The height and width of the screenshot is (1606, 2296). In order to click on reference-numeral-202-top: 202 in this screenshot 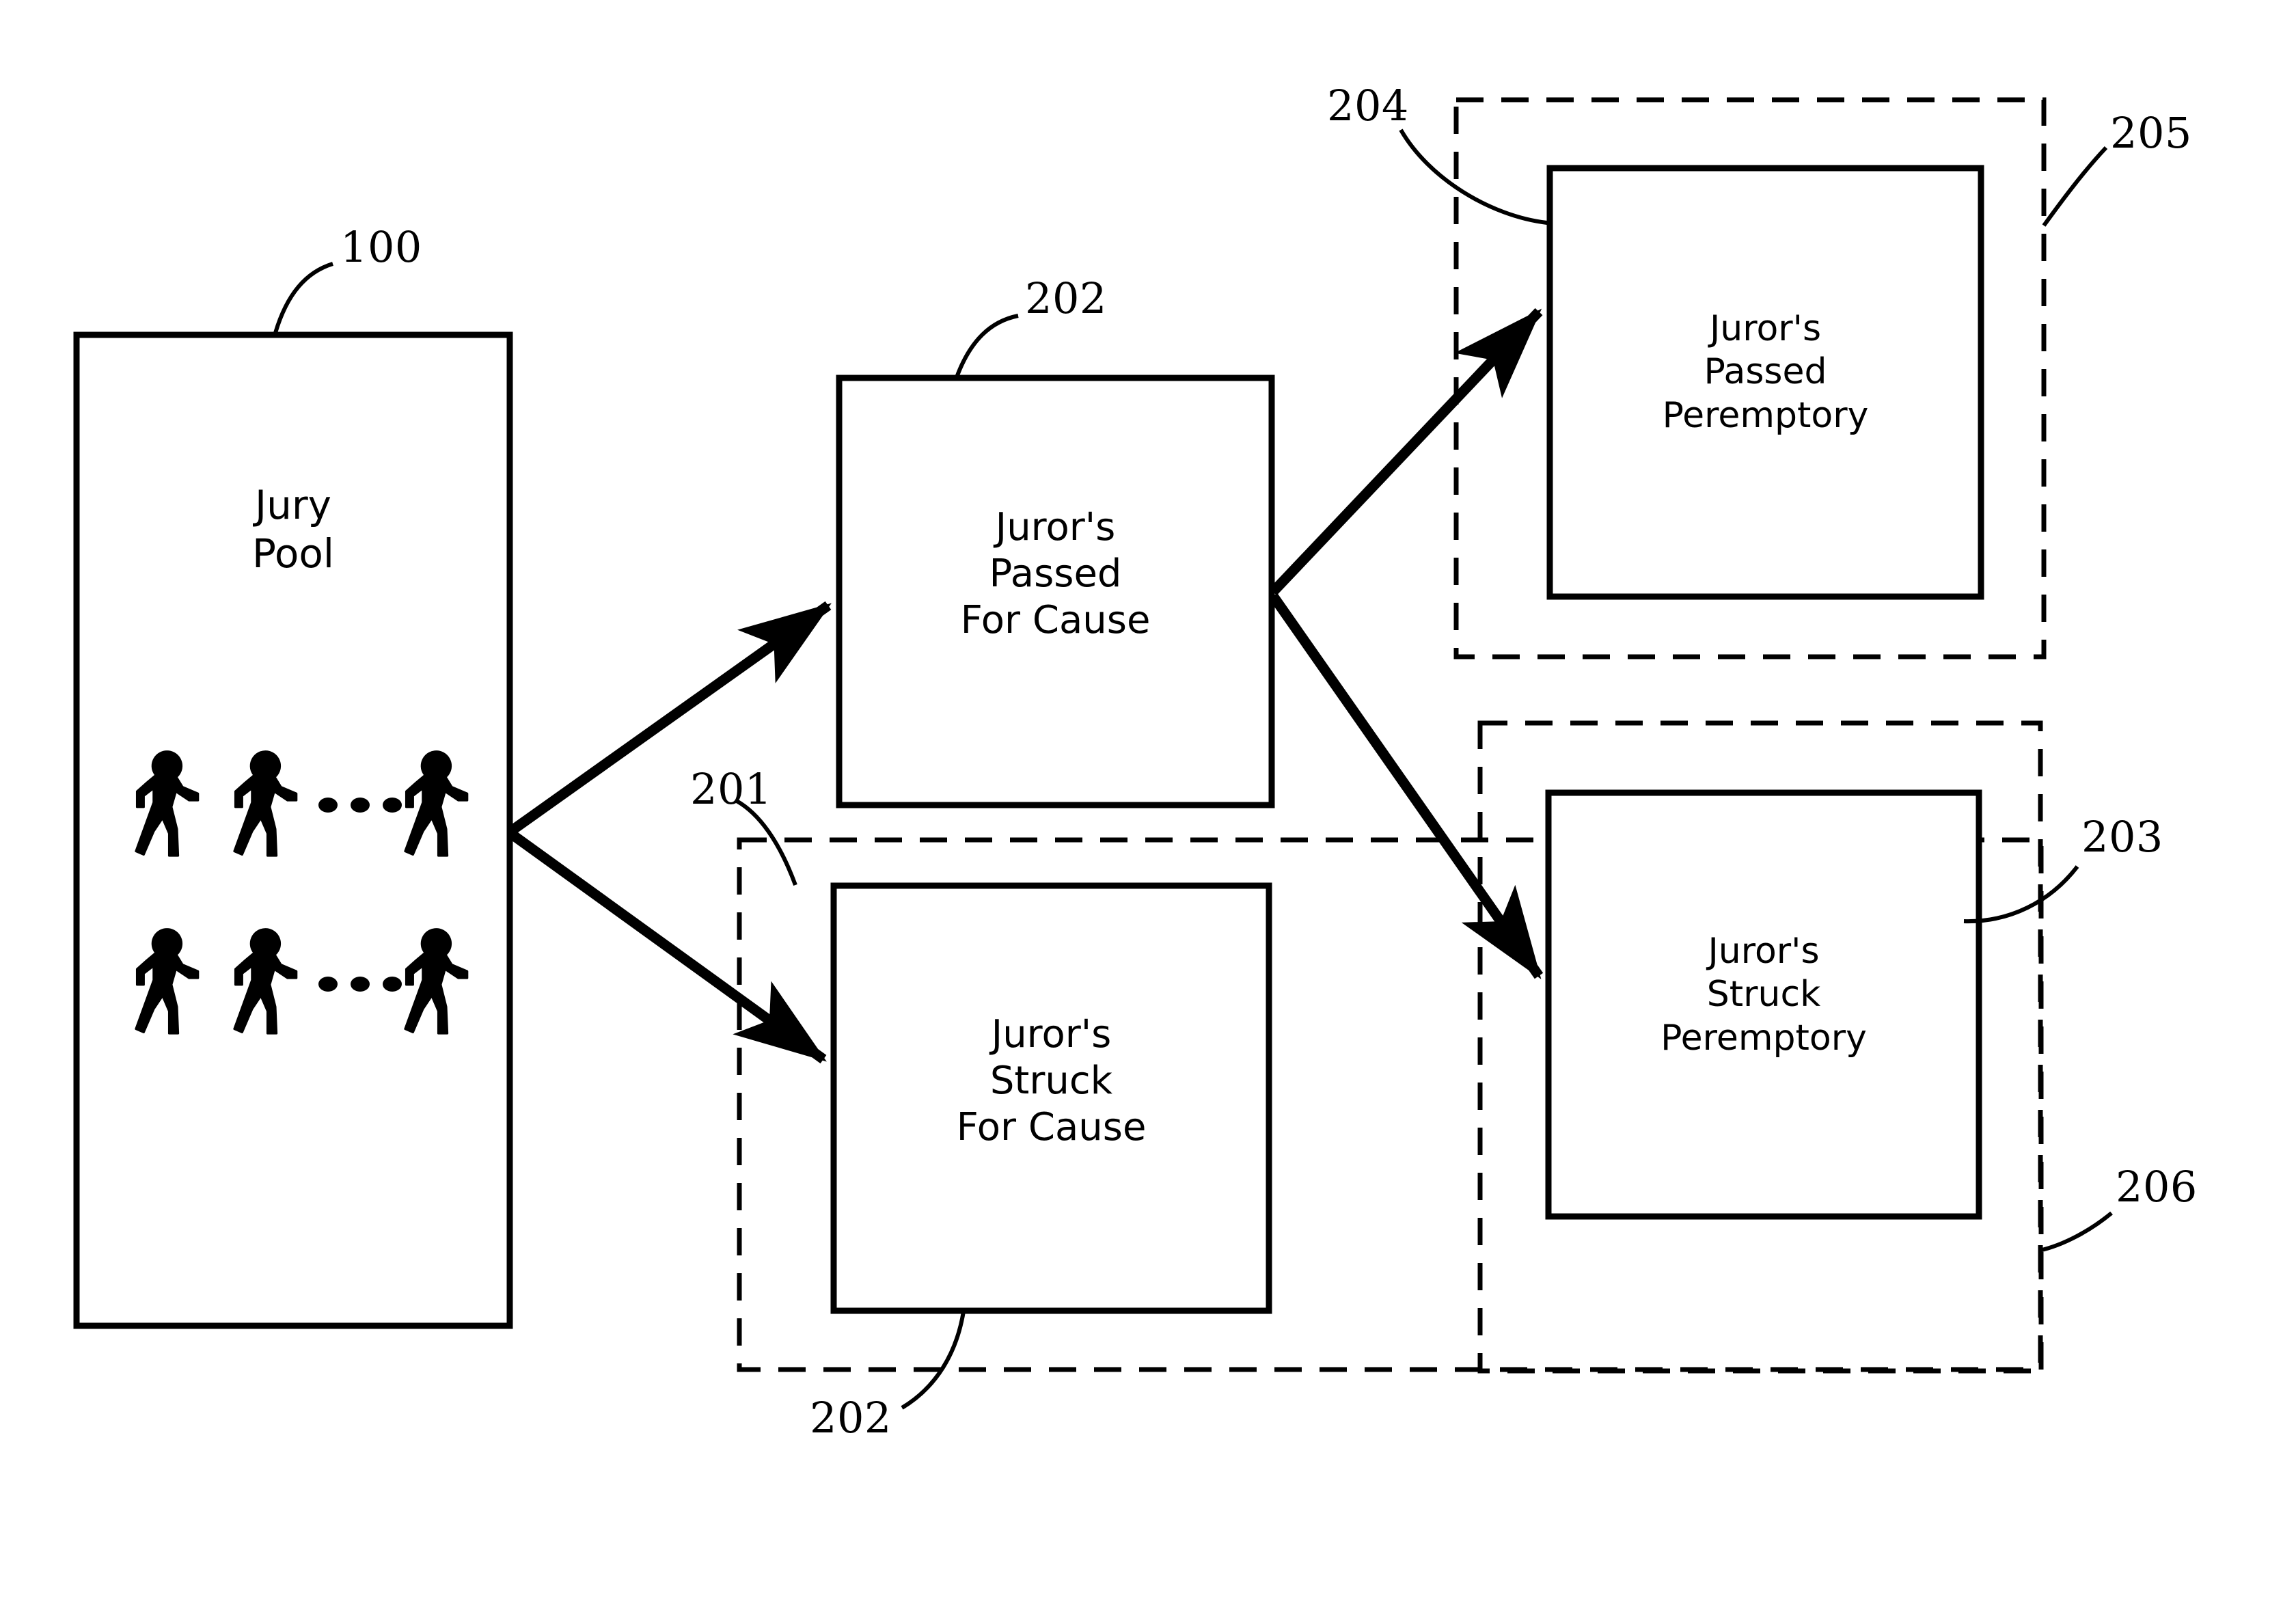, I will do `click(1066, 298)`.